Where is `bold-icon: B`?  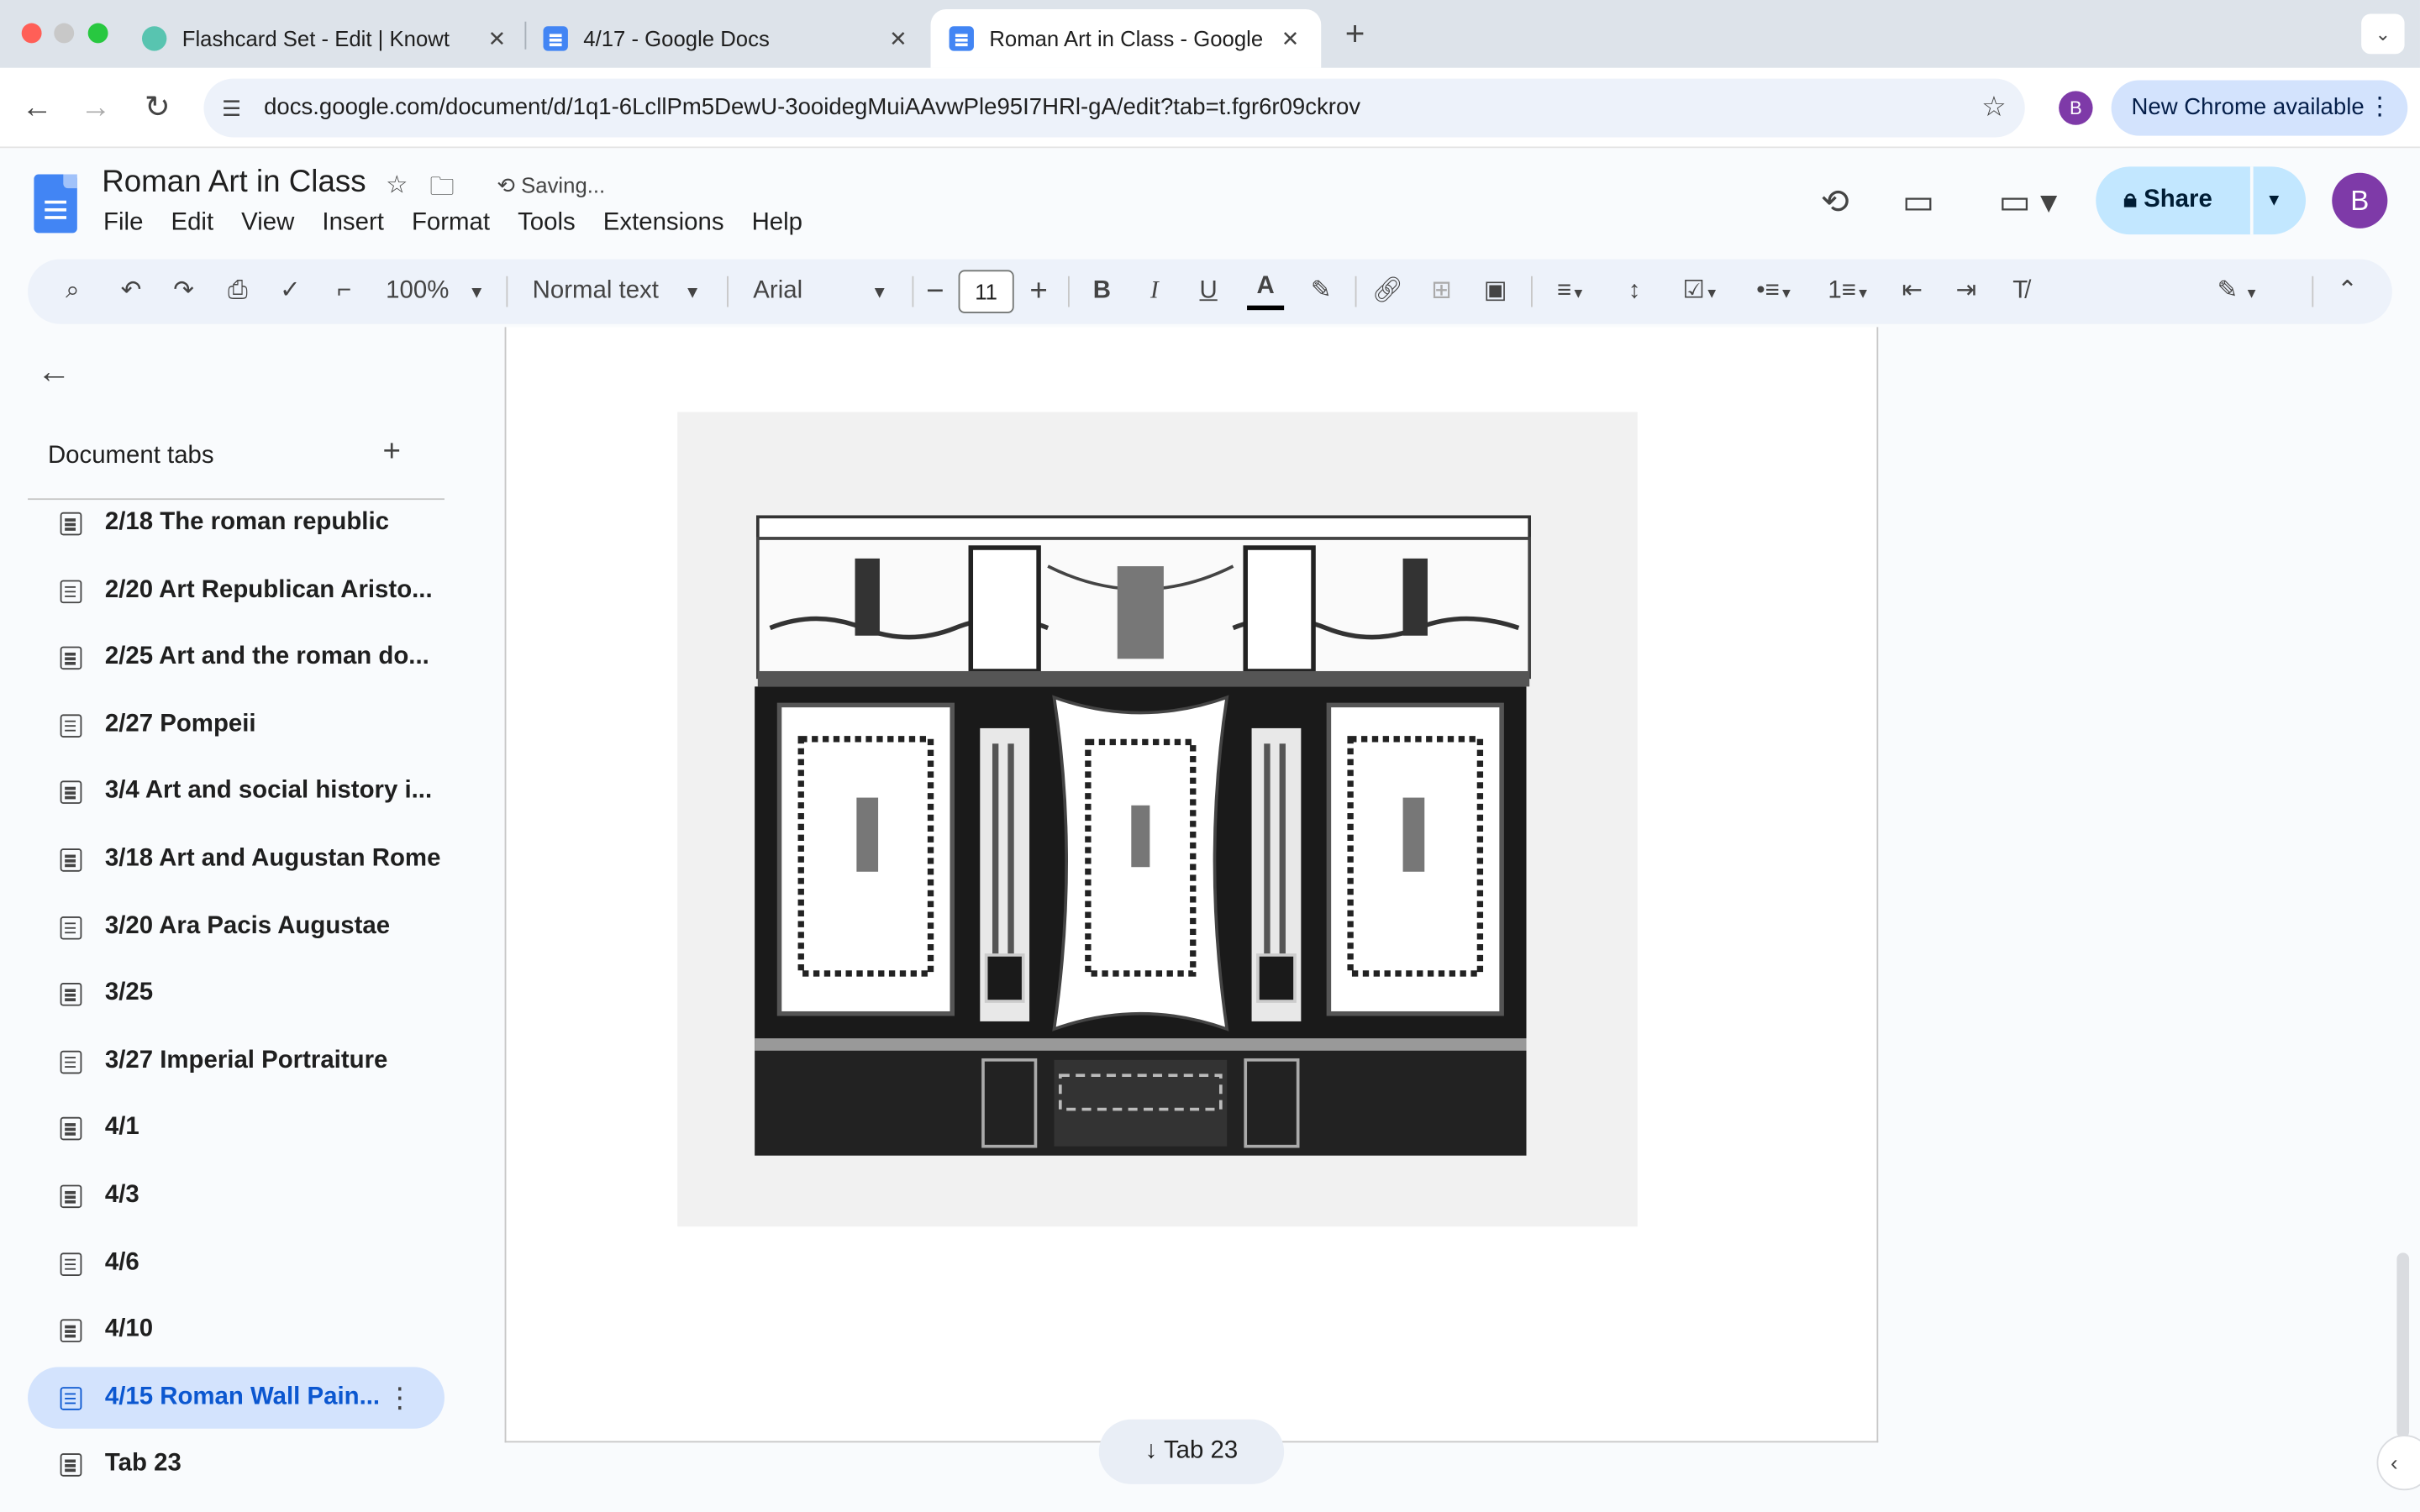 bold-icon: B is located at coordinates (1102, 292).